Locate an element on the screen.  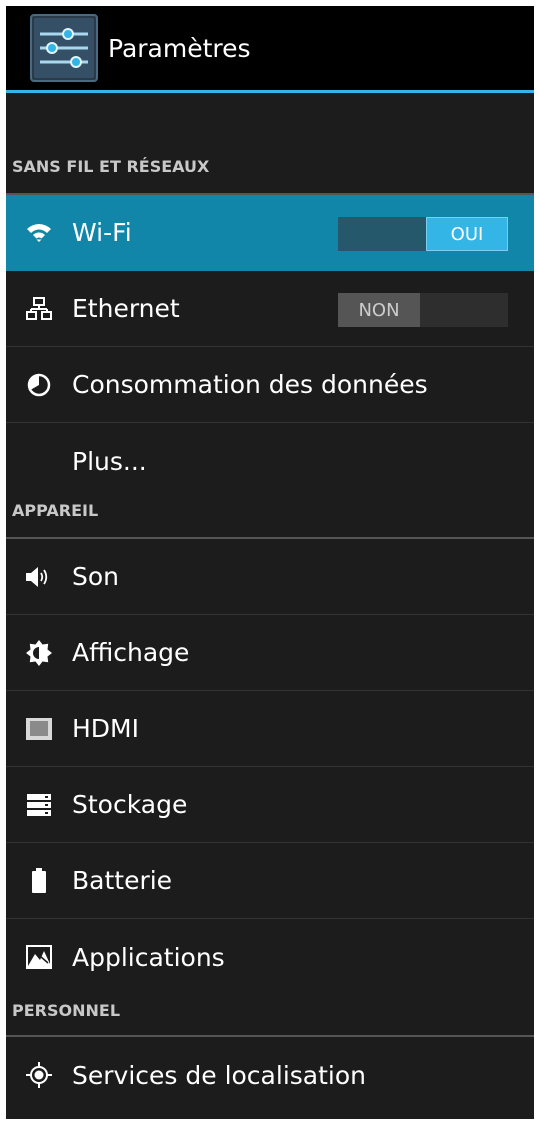
section-header-device: APPAREIL is located at coordinates (270, 519).